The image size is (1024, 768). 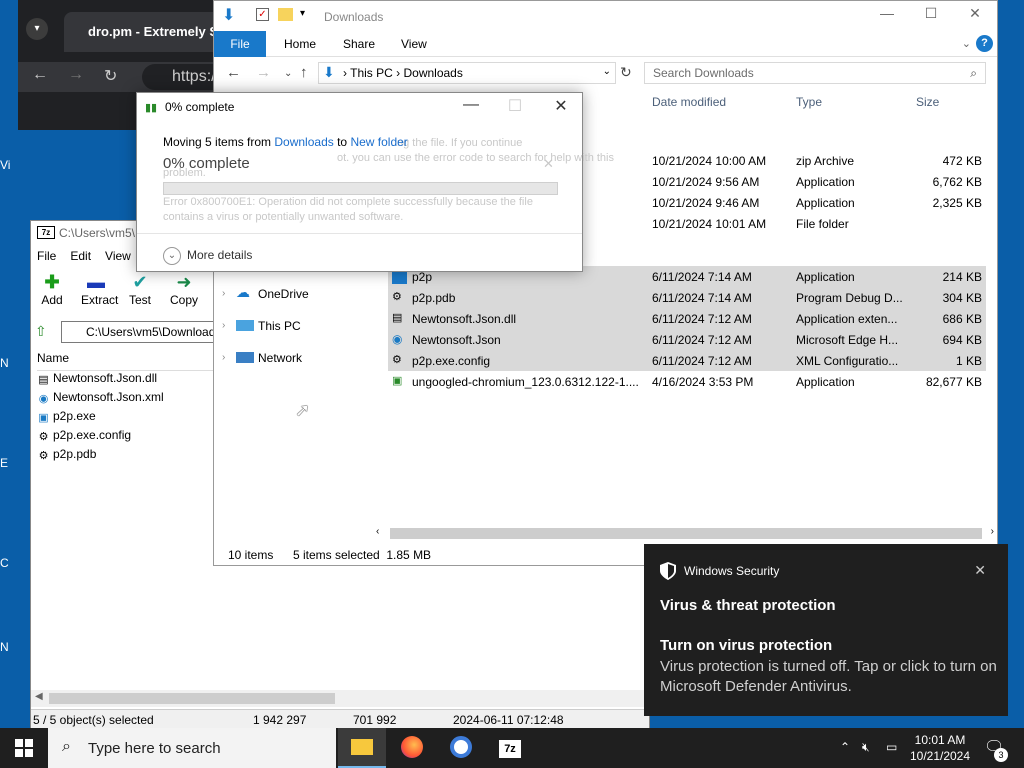 What do you see at coordinates (668, 571) in the screenshot?
I see `shield-icon` at bounding box center [668, 571].